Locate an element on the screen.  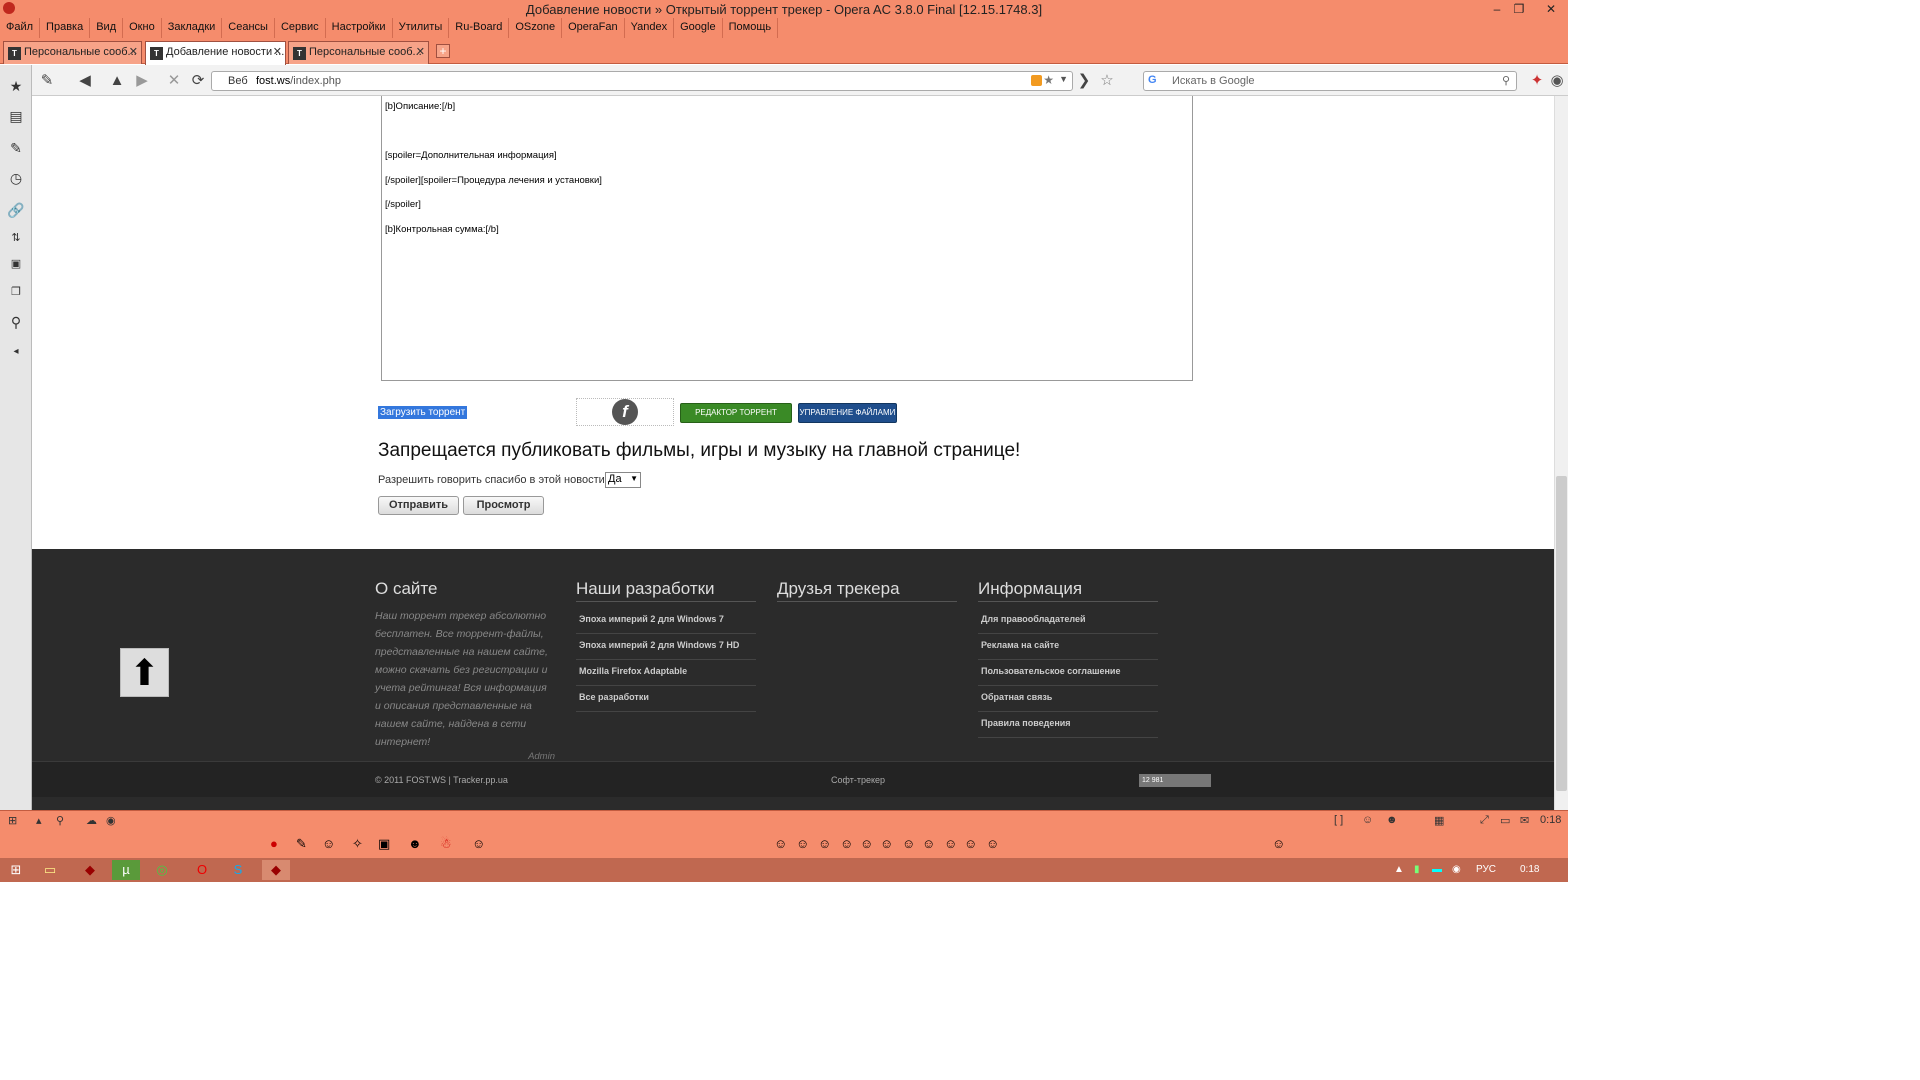
smile-2-icon: ☺ is located at coordinates (802, 843).